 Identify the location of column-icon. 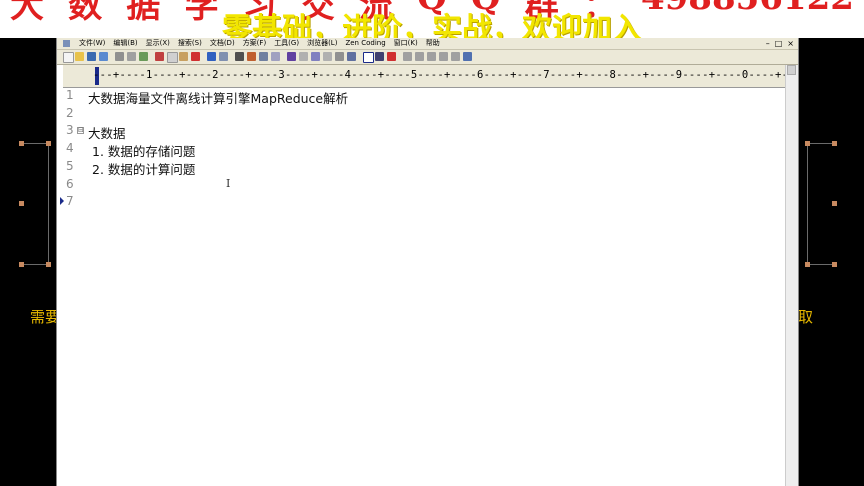
(379, 56).